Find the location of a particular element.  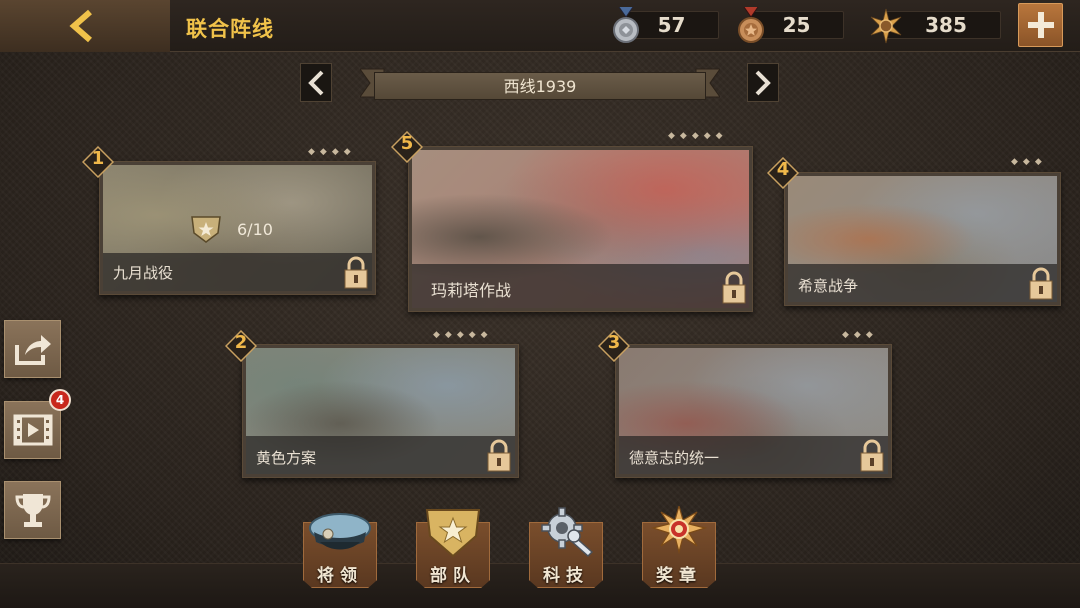

mission-number: 2 is located at coordinates (241, 342).